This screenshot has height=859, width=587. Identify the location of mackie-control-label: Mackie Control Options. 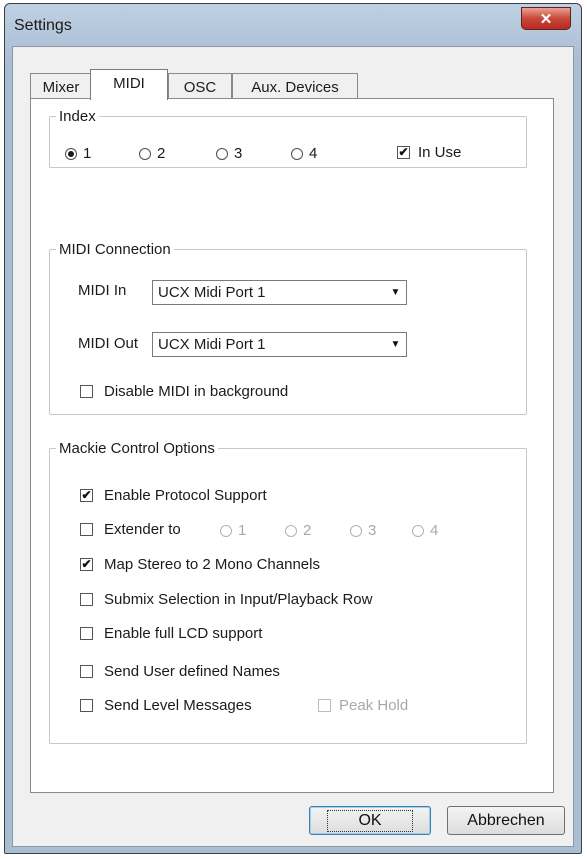
(137, 448).